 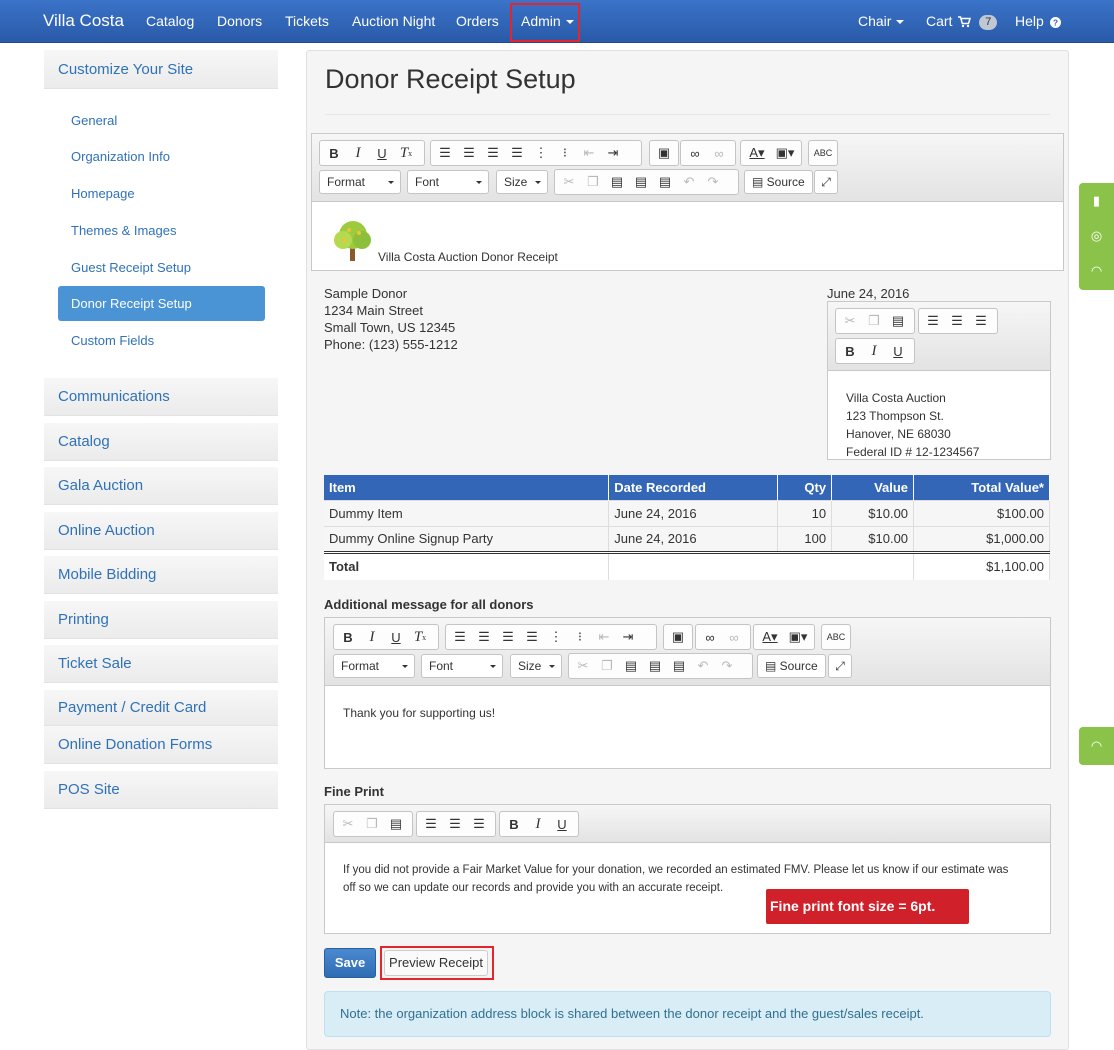 I want to click on save-button: Save, so click(x=350, y=963).